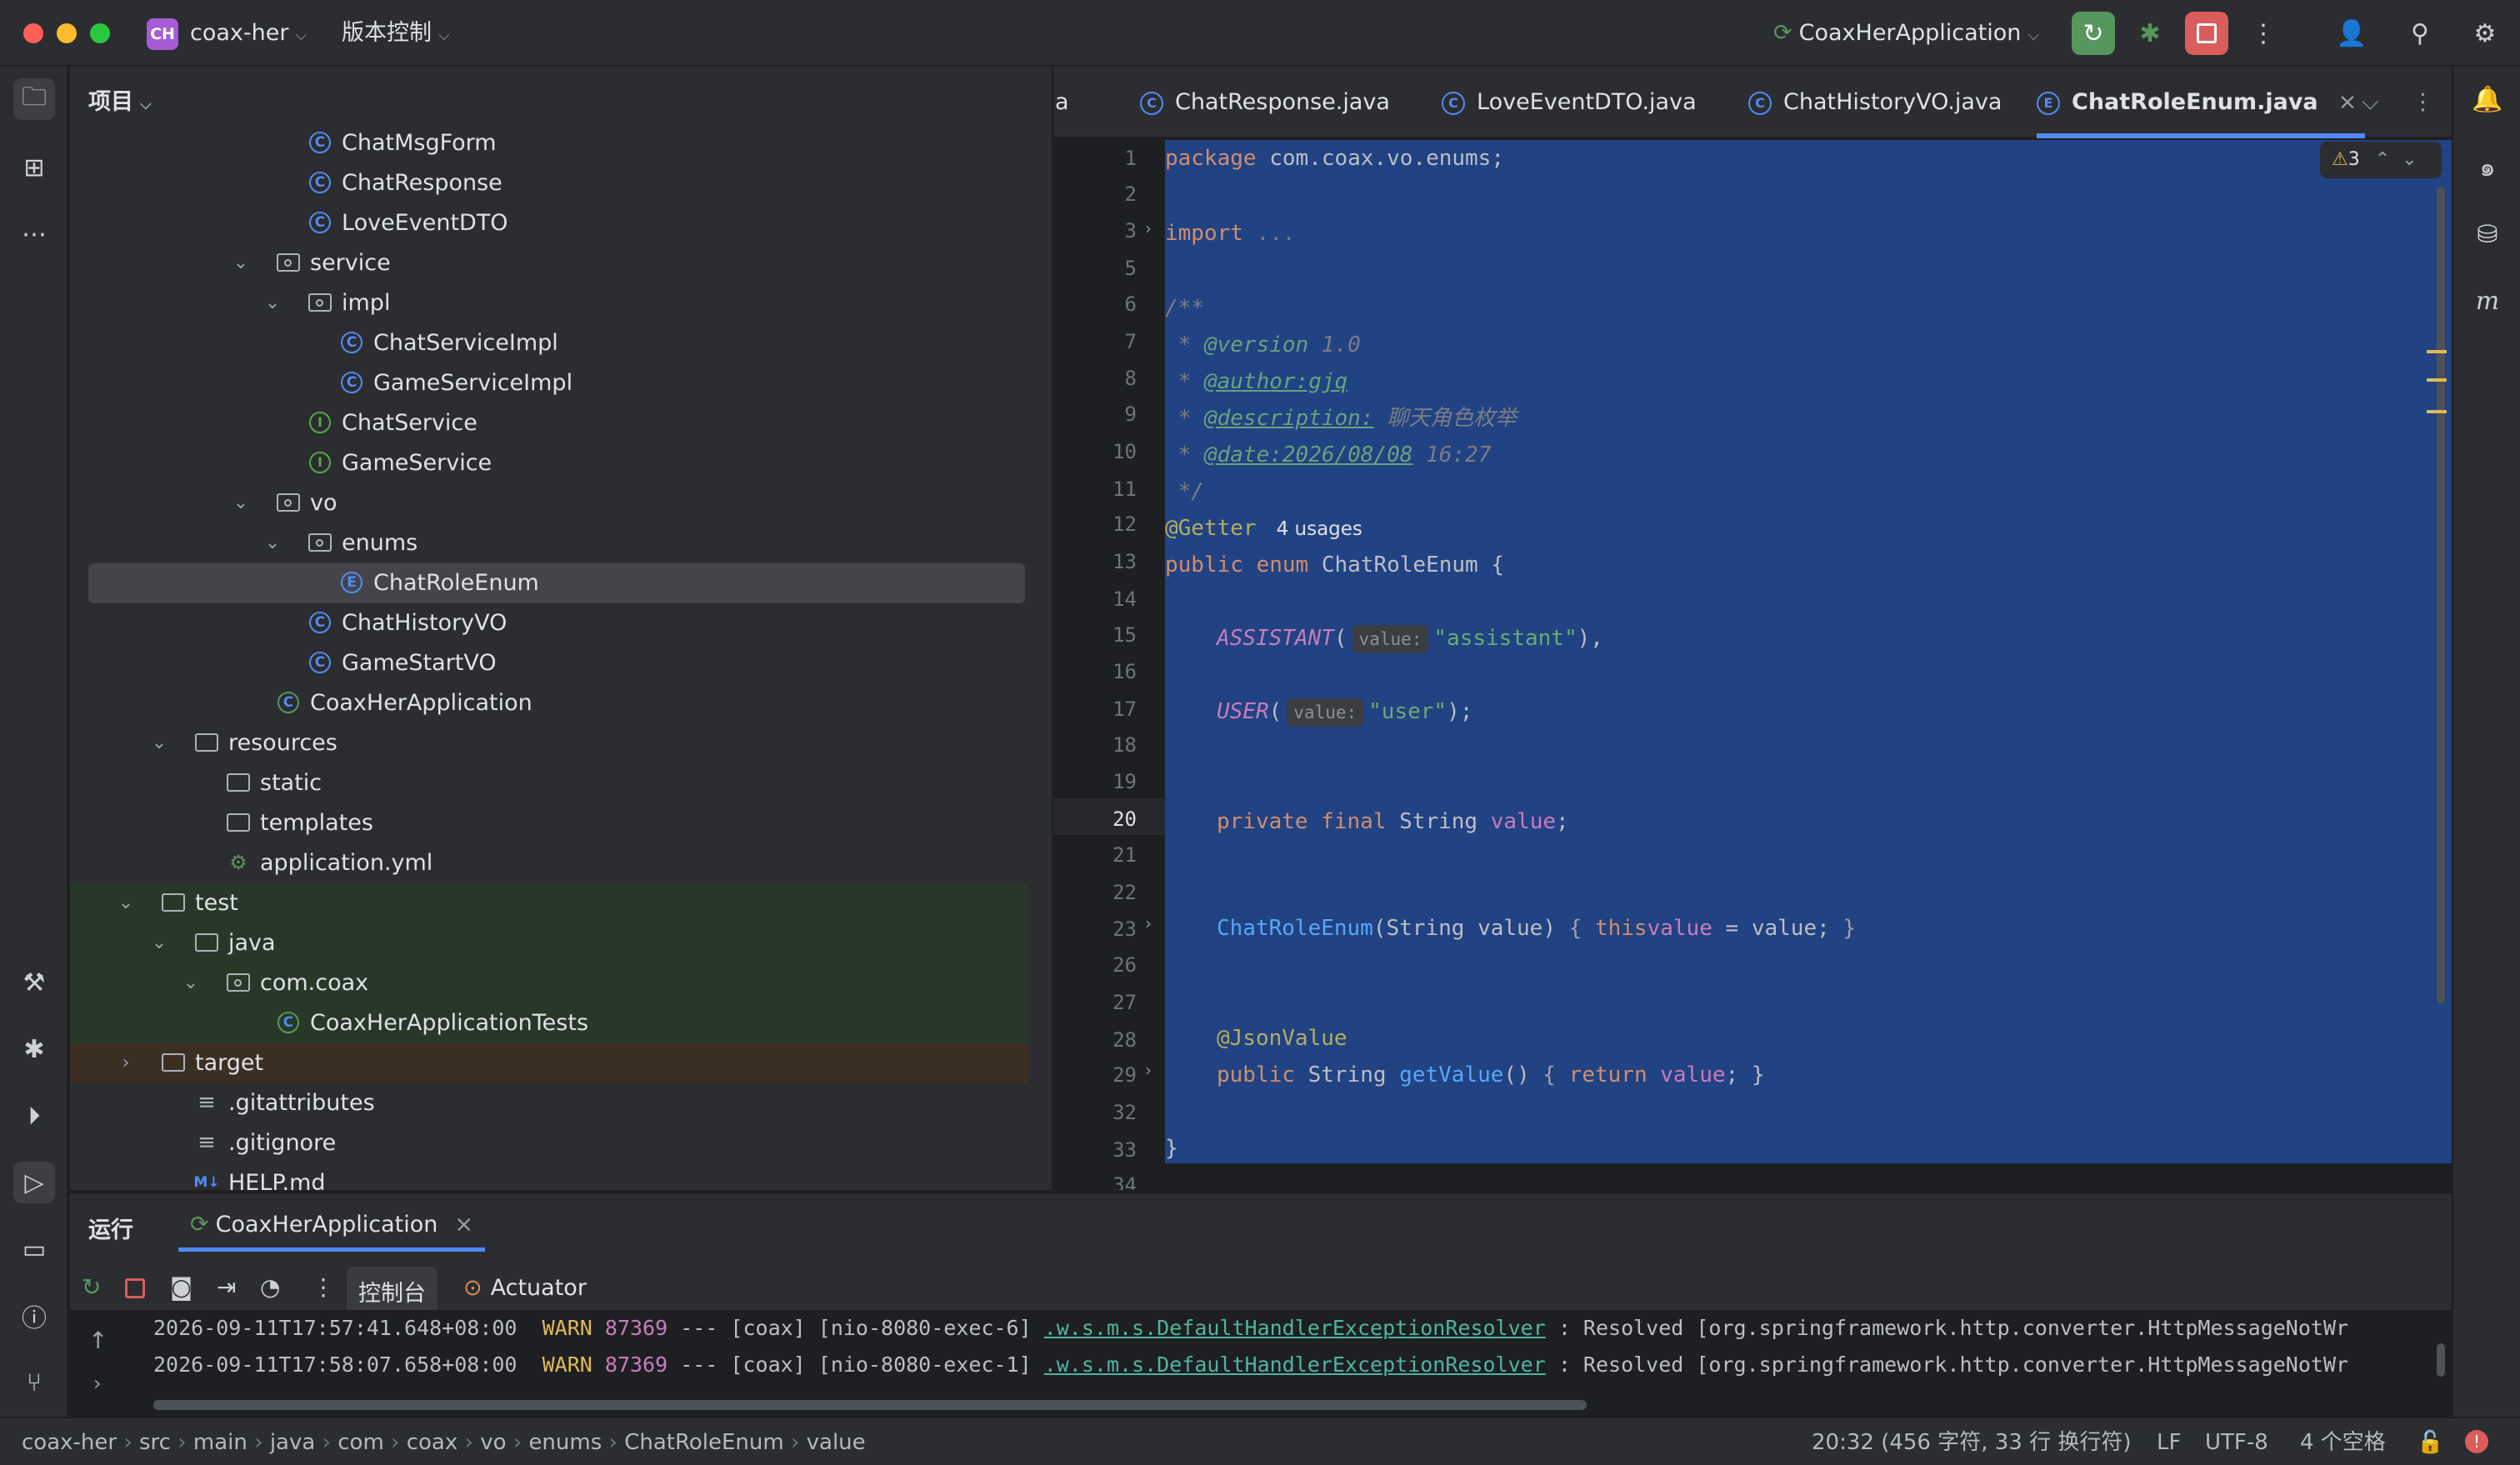 The image size is (2520, 1465). Describe the element at coordinates (227, 1287) in the screenshot. I see `export-icon: ⇥` at that location.